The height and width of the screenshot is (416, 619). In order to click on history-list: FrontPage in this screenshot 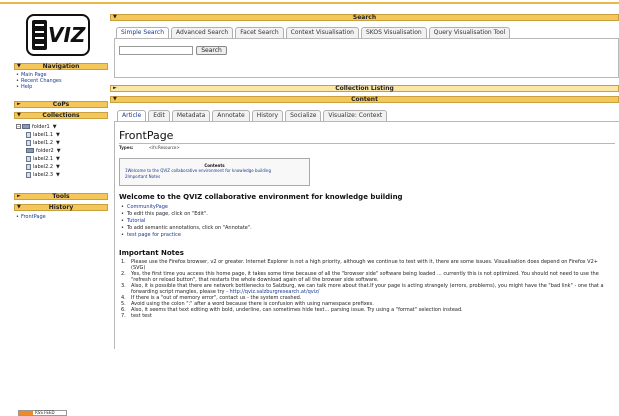, I will do `click(61, 217)`.